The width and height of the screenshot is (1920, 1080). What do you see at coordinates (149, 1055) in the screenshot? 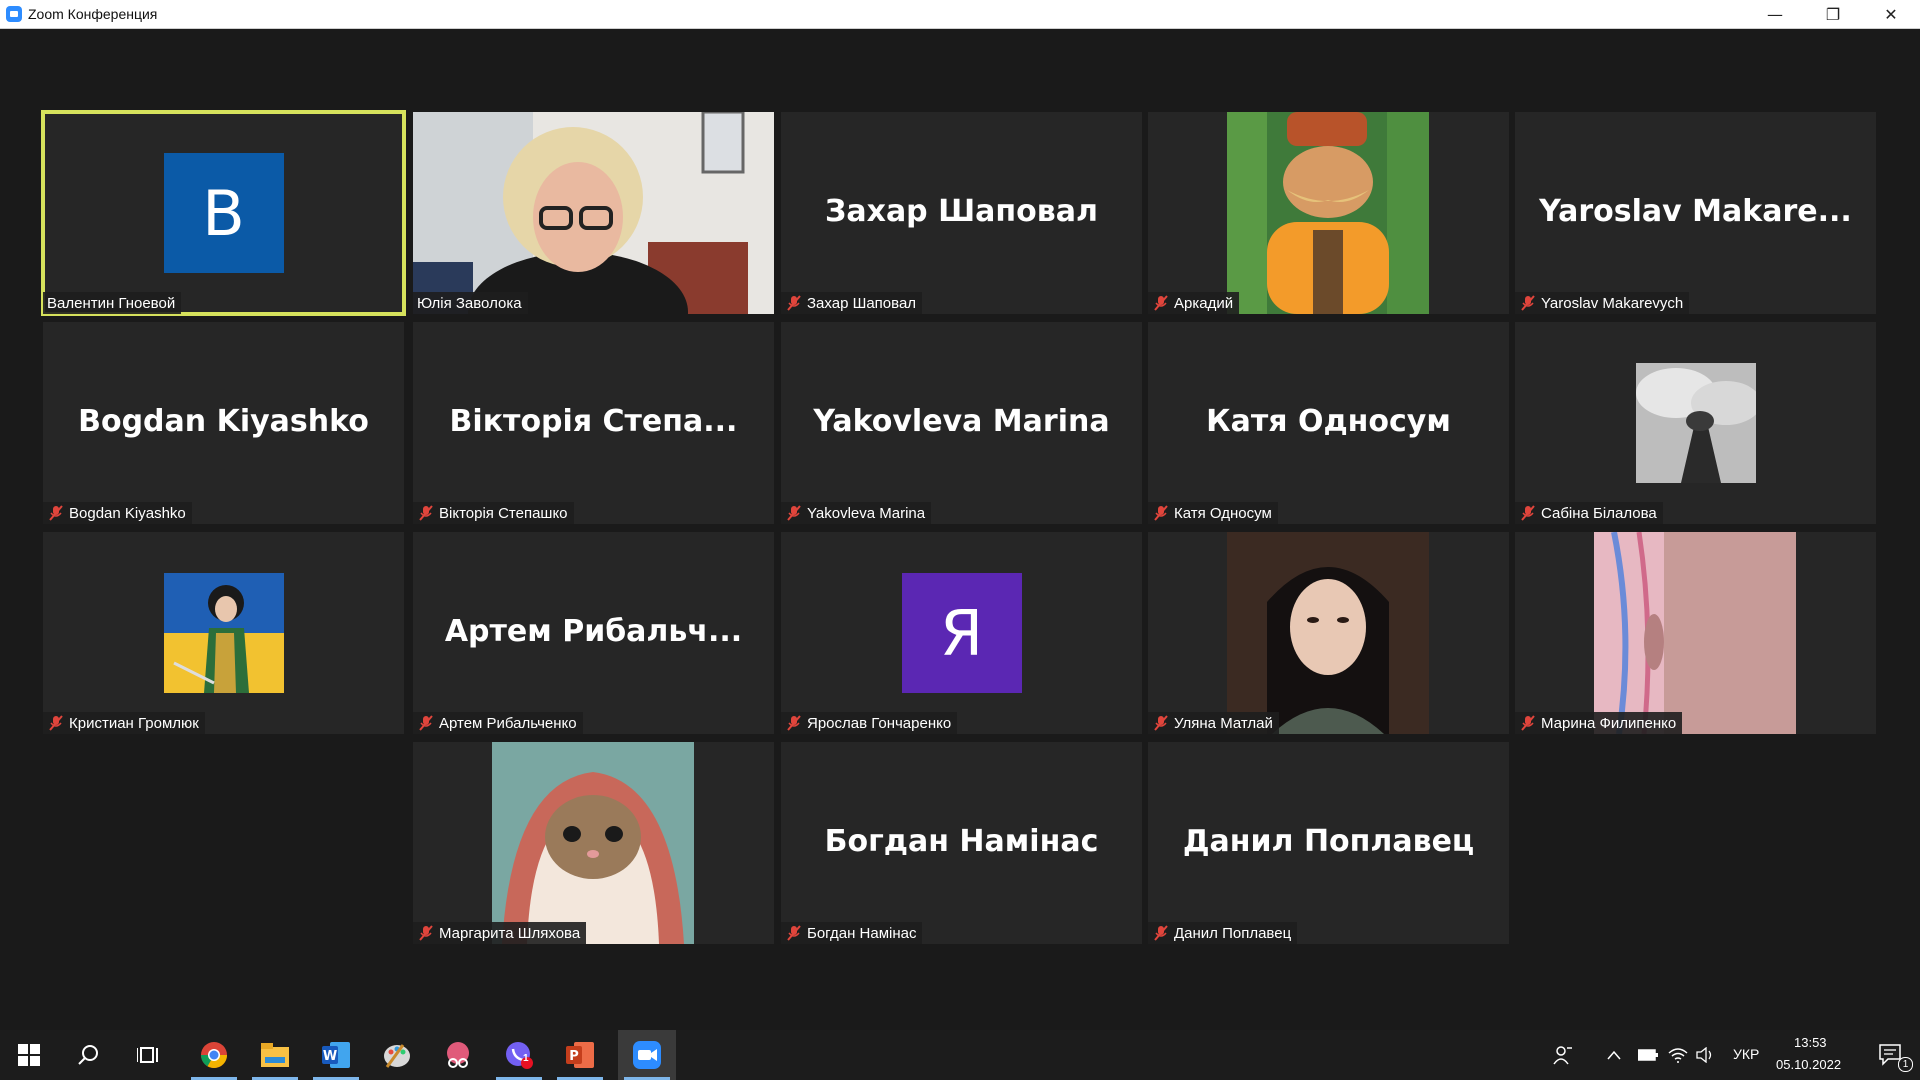
I see `task-view-icon` at bounding box center [149, 1055].